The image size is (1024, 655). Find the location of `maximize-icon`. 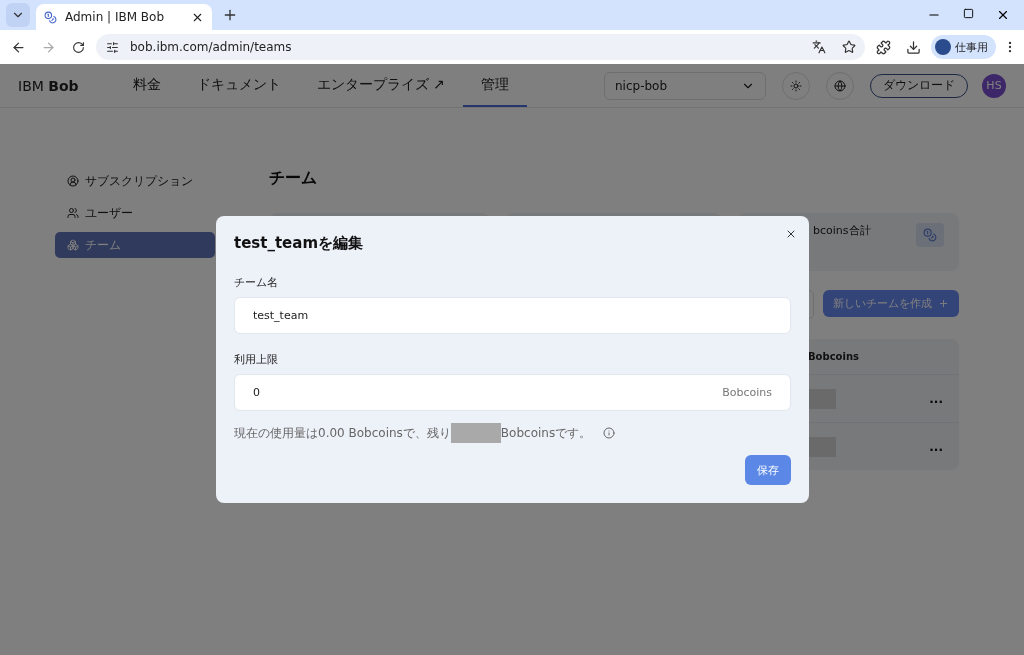

maximize-icon is located at coordinates (968, 13).